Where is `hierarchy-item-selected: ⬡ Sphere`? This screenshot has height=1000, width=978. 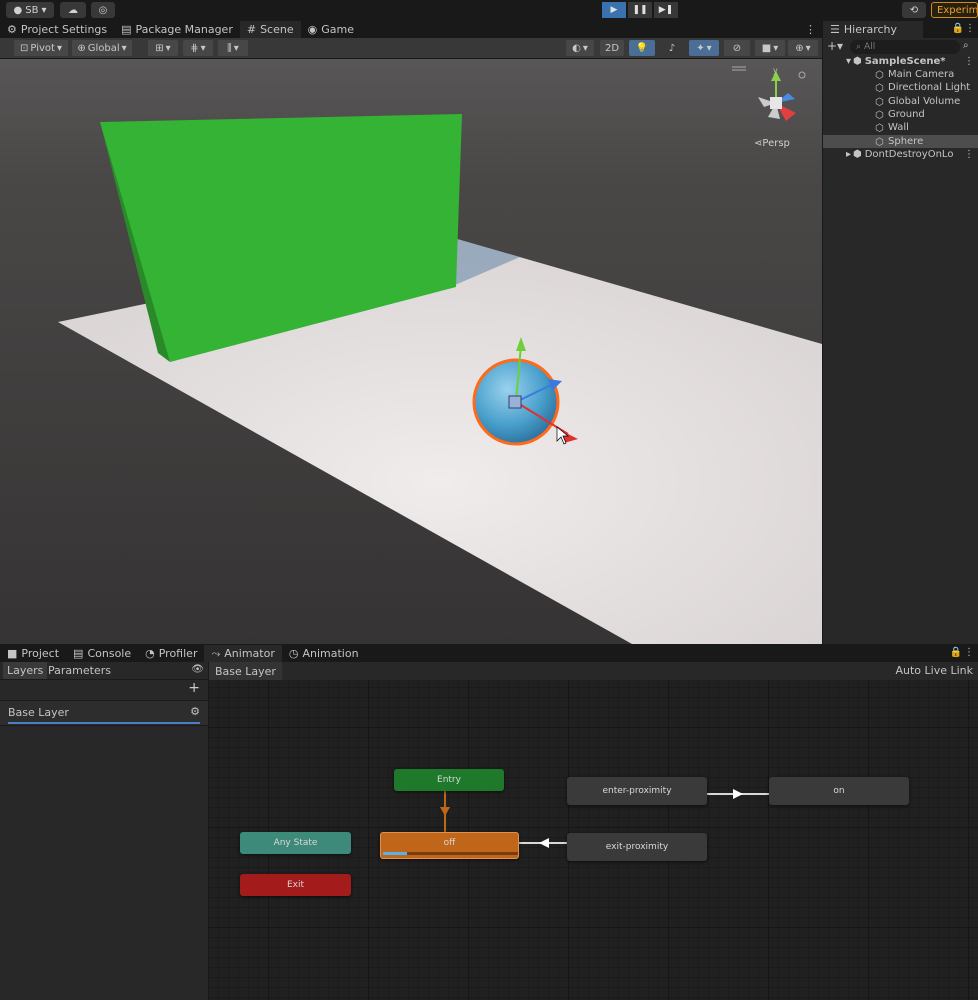 hierarchy-item-selected: ⬡ Sphere is located at coordinates (900, 141).